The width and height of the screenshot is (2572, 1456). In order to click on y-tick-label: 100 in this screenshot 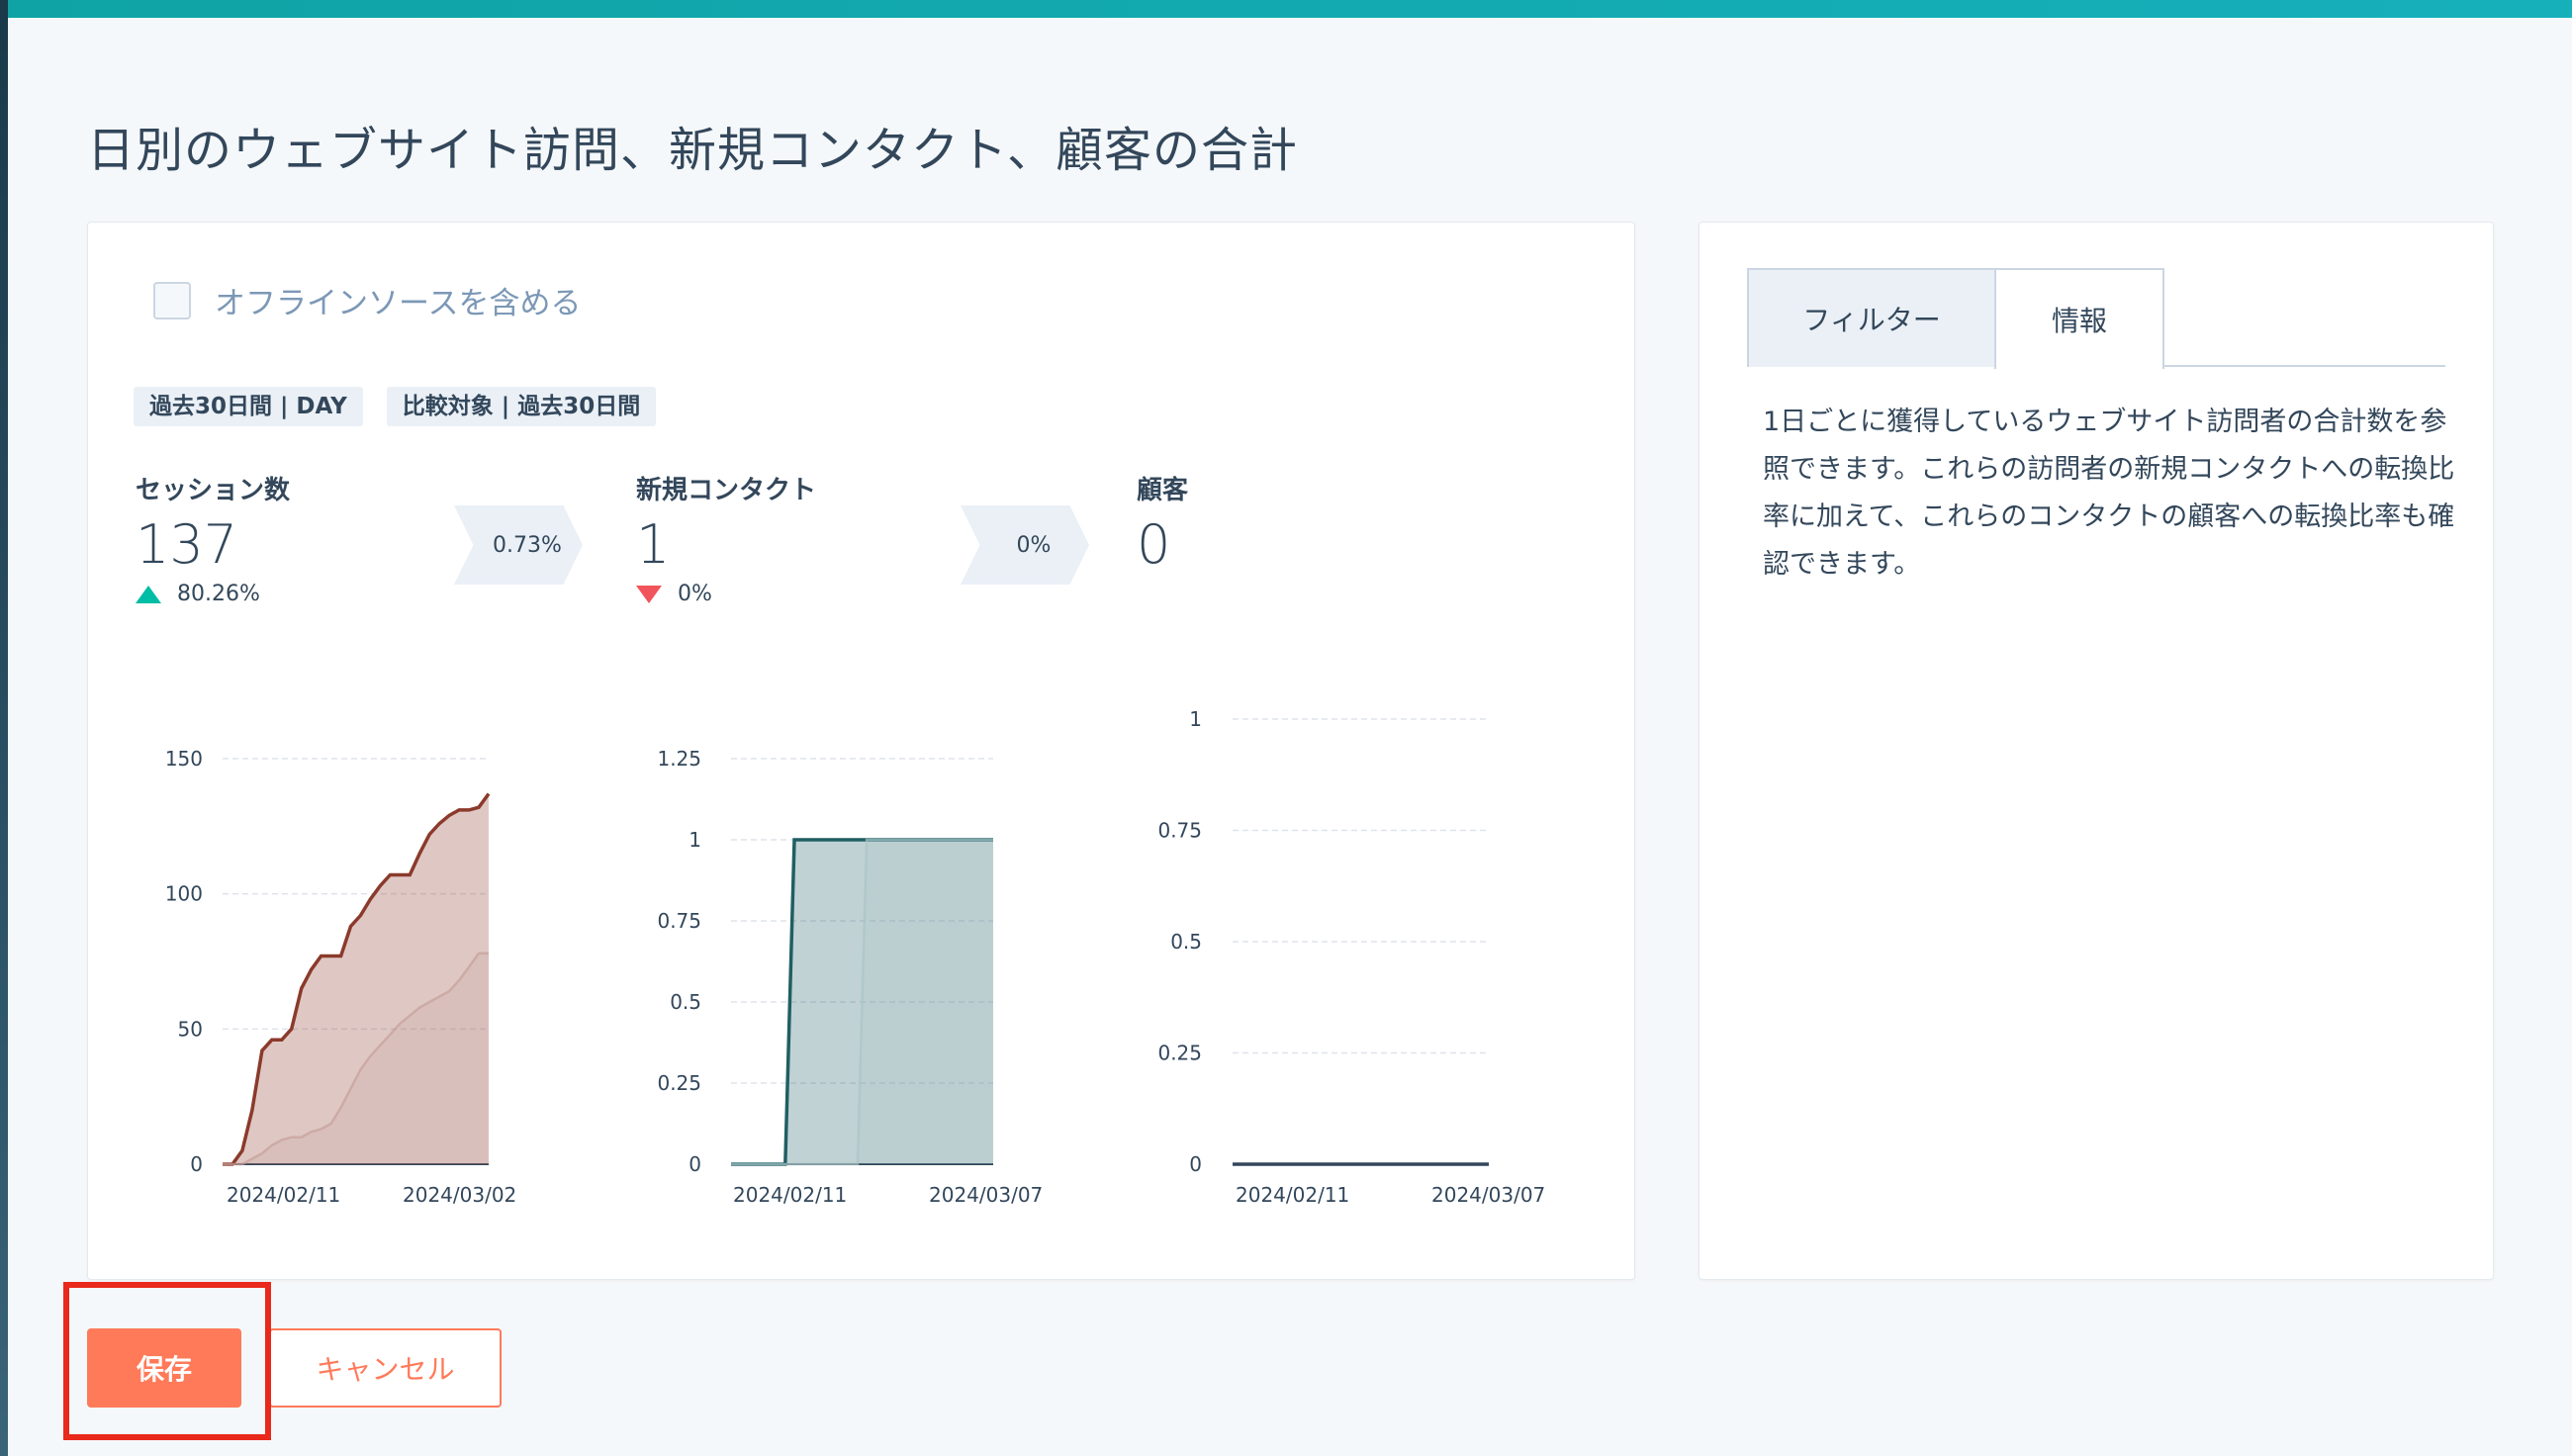, I will do `click(184, 894)`.